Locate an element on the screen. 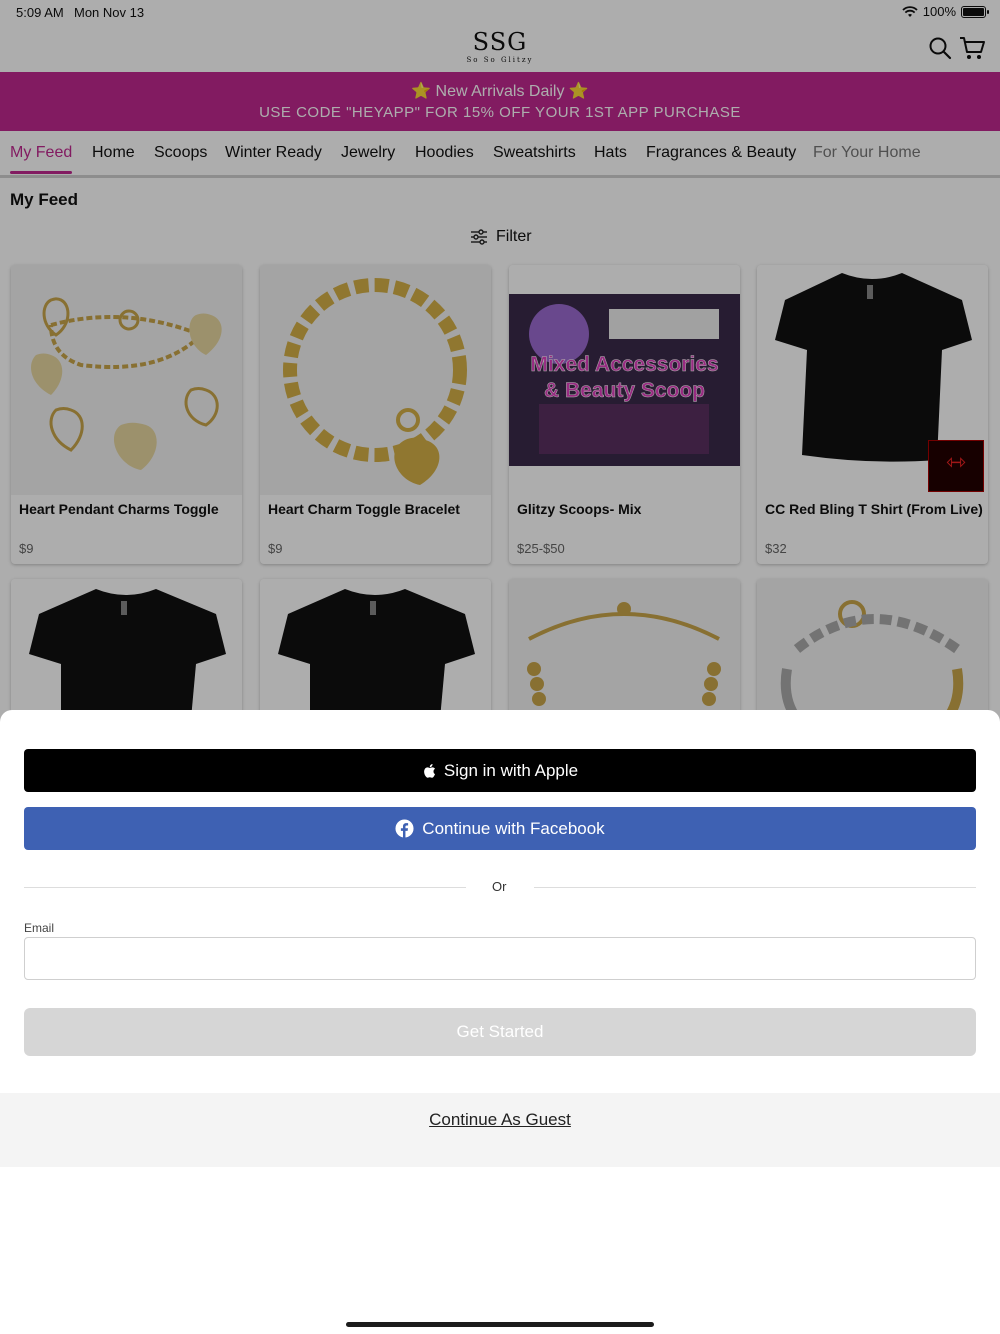 This screenshot has height=1334, width=1000. home-indicator is located at coordinates (500, 1324).